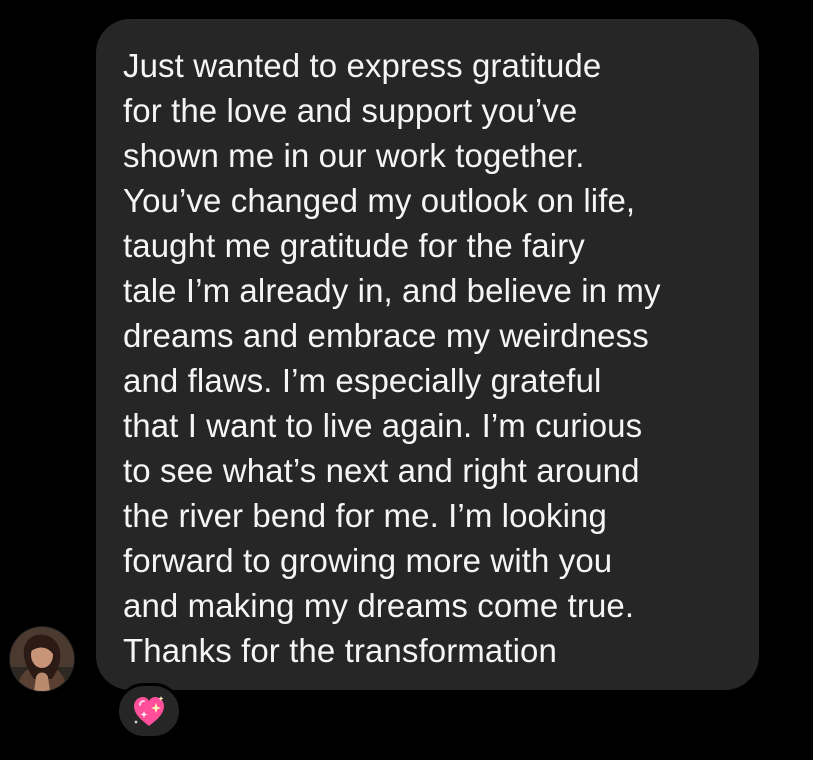  I want to click on message-line: shown me in our work together., so click(354, 155).